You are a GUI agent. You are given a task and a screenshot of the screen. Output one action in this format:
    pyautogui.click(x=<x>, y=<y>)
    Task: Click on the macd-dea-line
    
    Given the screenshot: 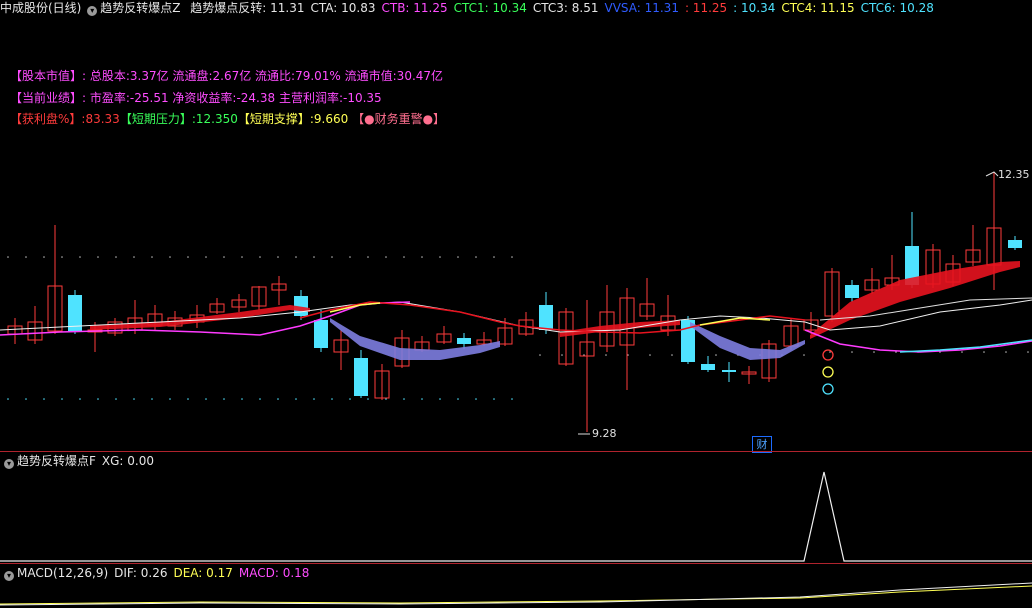 What is the action you would take?
    pyautogui.click(x=516, y=595)
    